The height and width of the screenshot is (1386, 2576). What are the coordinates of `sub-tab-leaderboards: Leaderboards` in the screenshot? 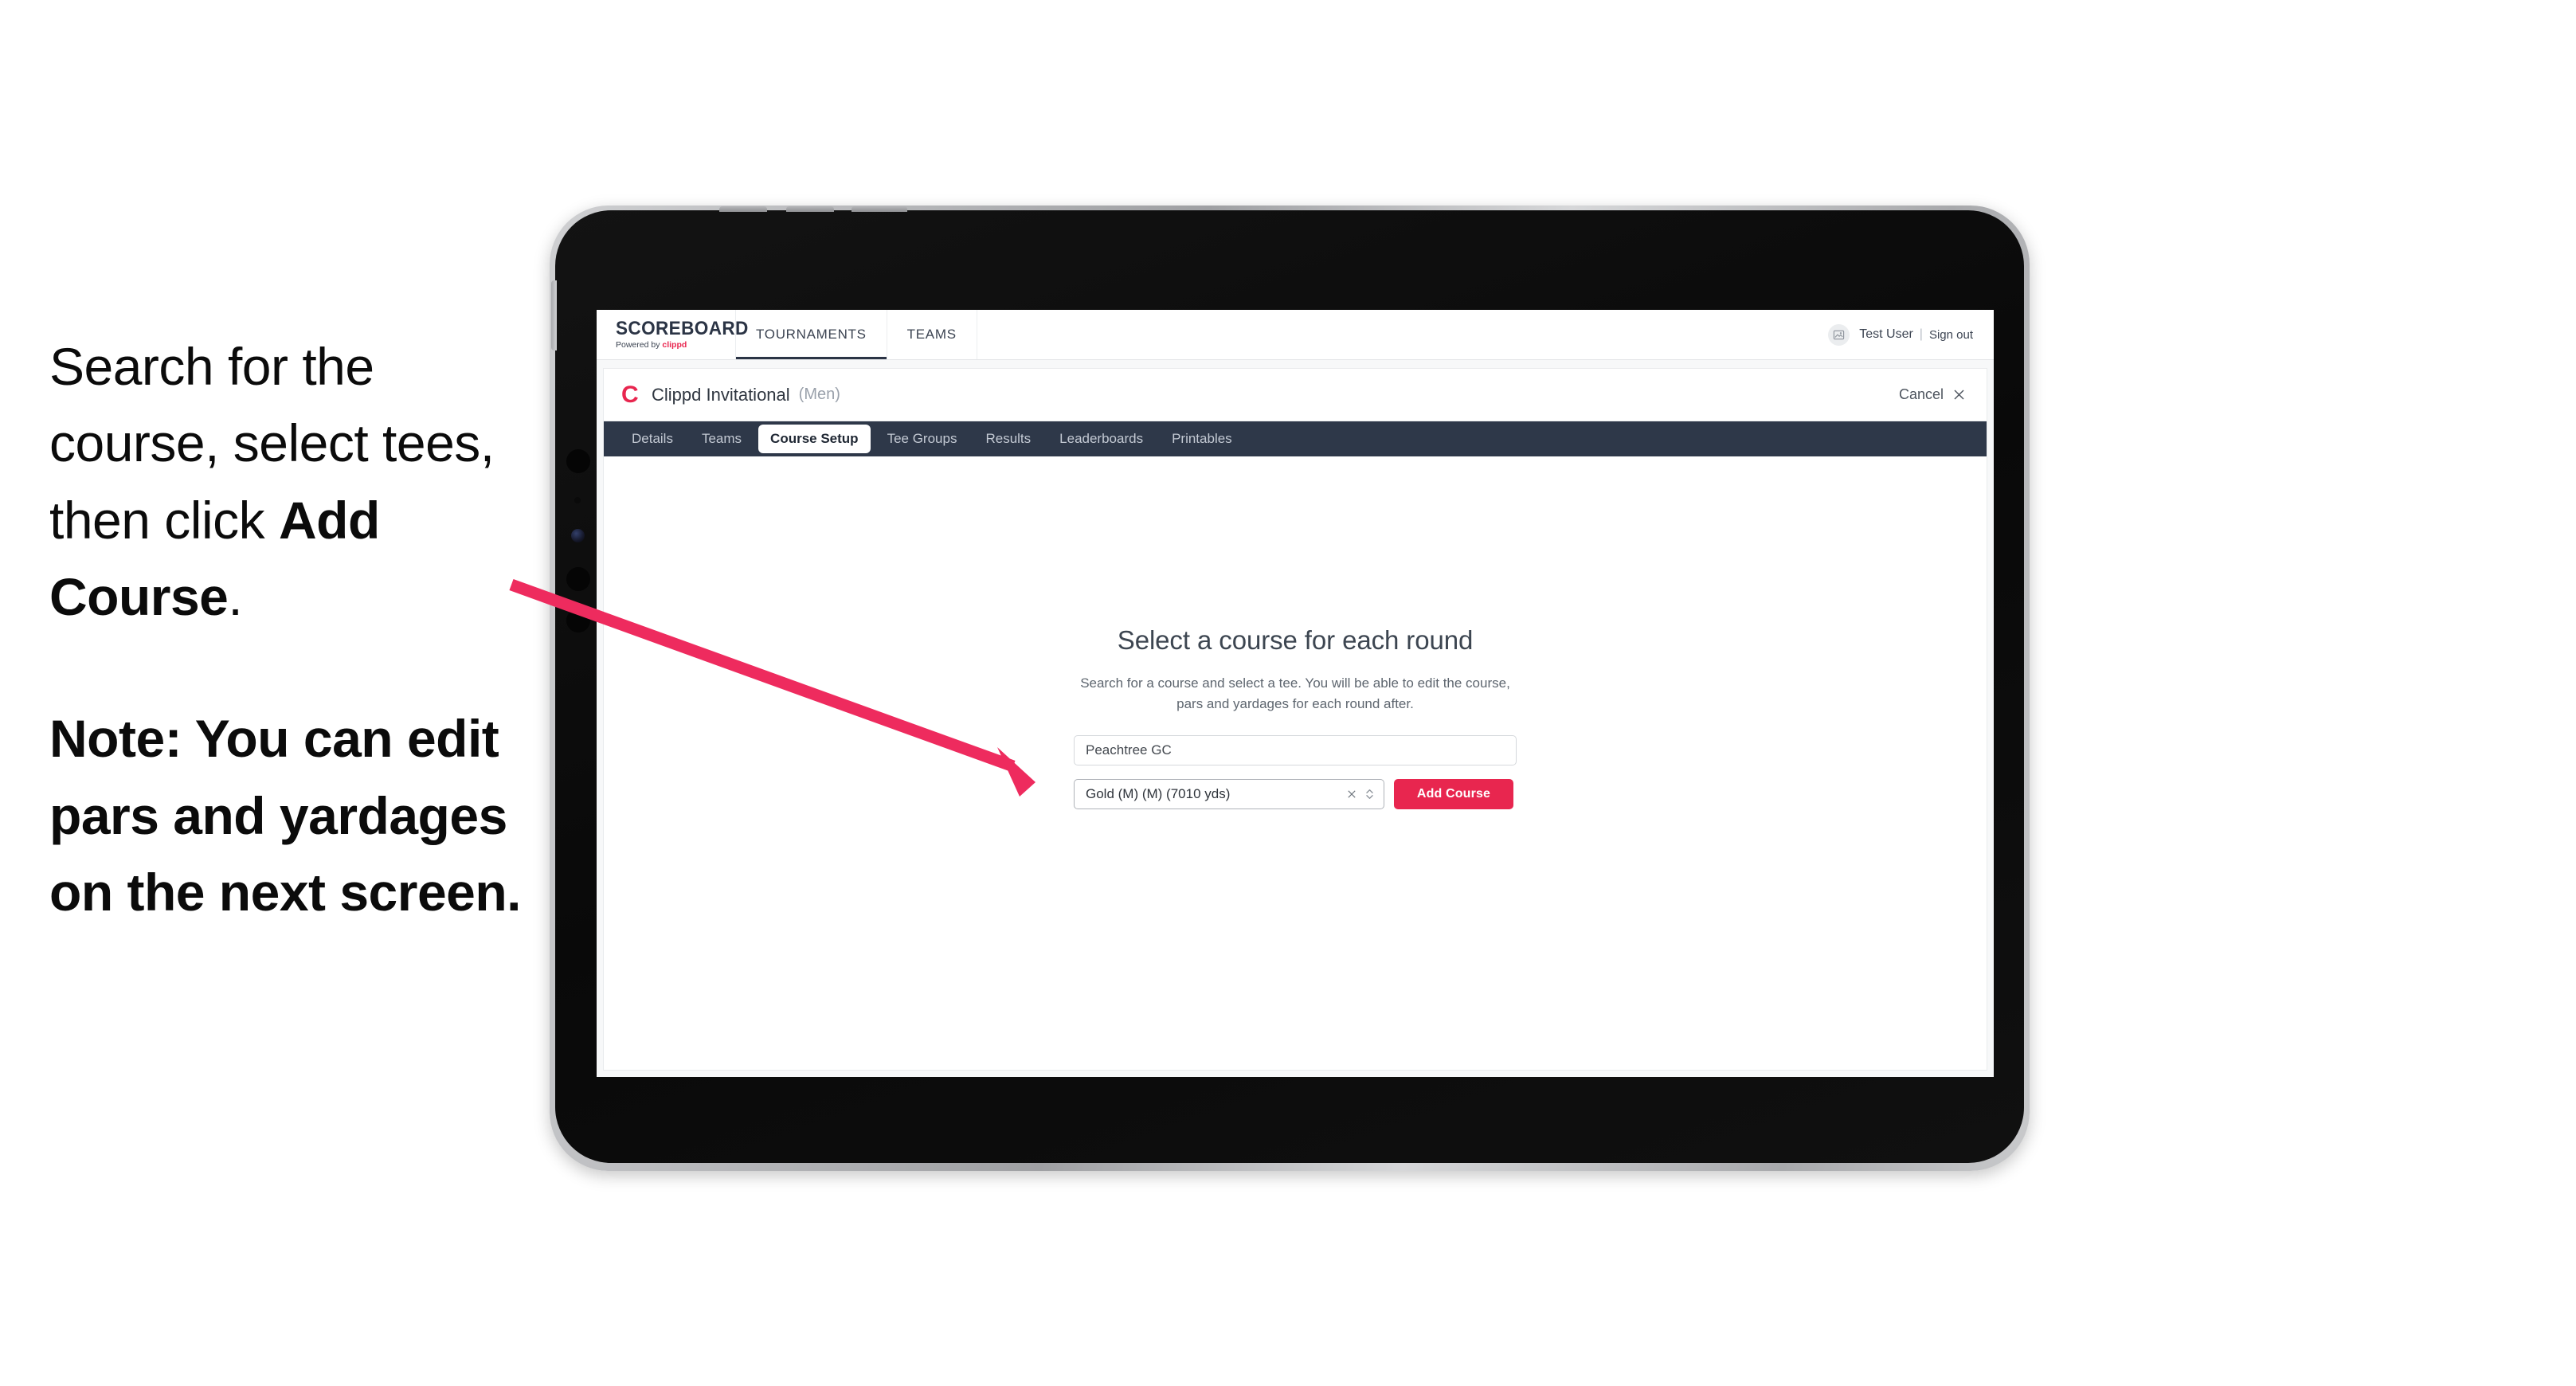 It's located at (1101, 439).